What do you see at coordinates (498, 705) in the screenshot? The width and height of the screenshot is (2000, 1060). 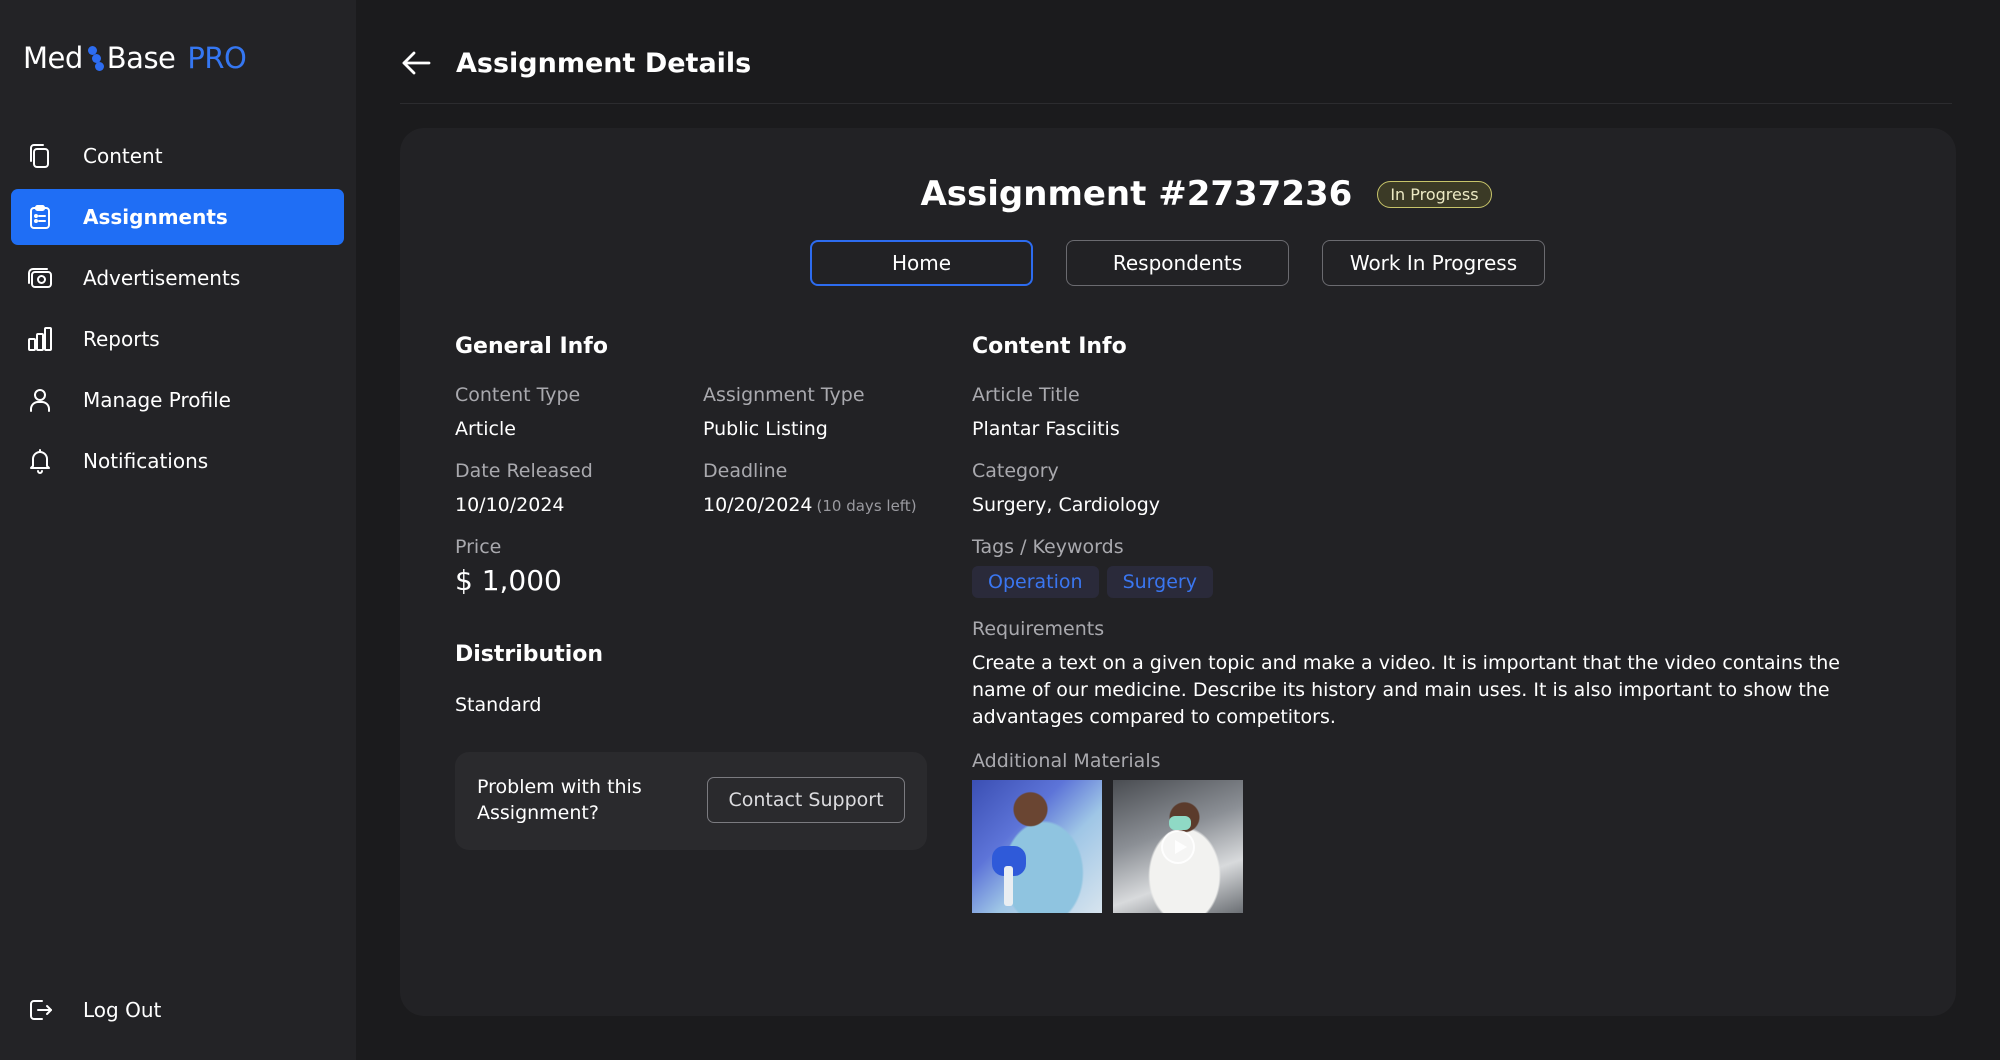 I see `distribution-value: Standard` at bounding box center [498, 705].